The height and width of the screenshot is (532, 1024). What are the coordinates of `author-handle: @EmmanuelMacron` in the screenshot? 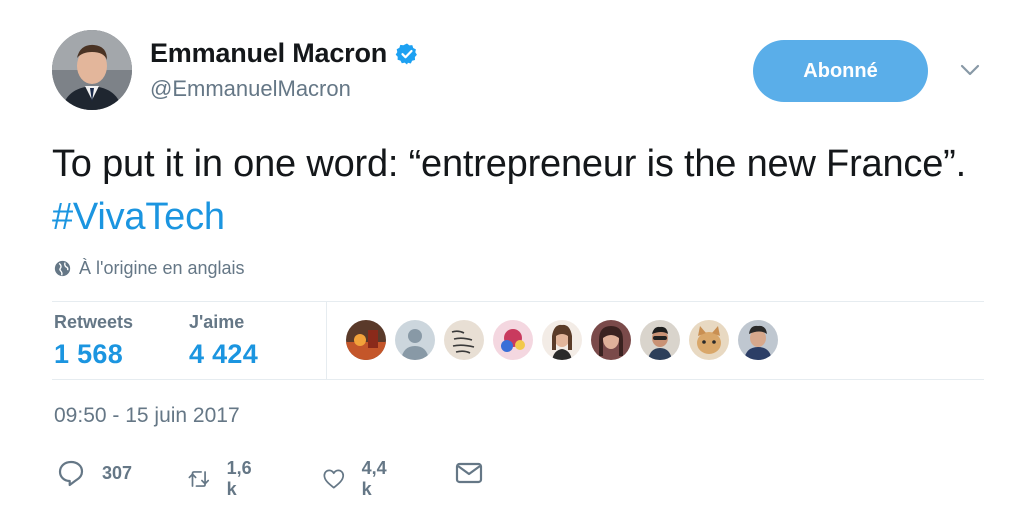 It's located at (250, 89).